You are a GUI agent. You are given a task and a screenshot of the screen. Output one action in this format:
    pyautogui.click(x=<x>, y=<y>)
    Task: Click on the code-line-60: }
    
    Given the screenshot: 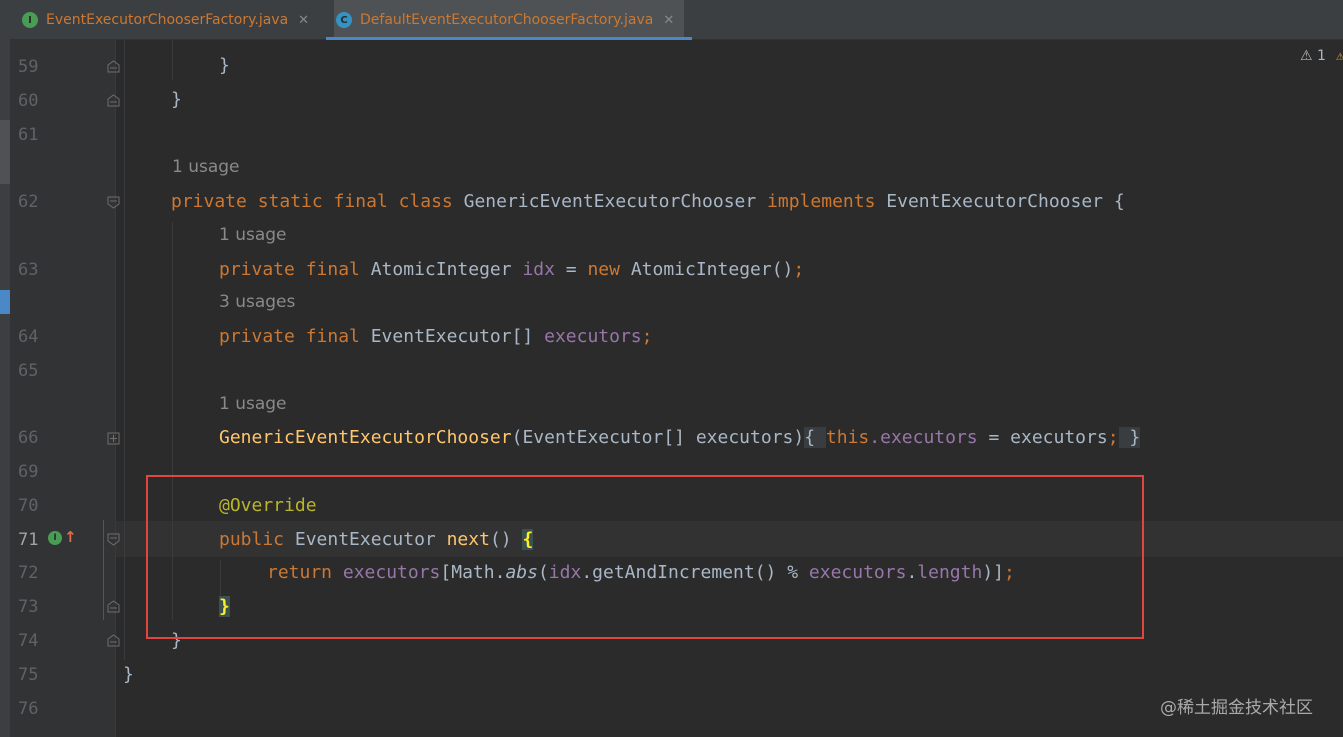 What is the action you would take?
    pyautogui.click(x=176, y=100)
    